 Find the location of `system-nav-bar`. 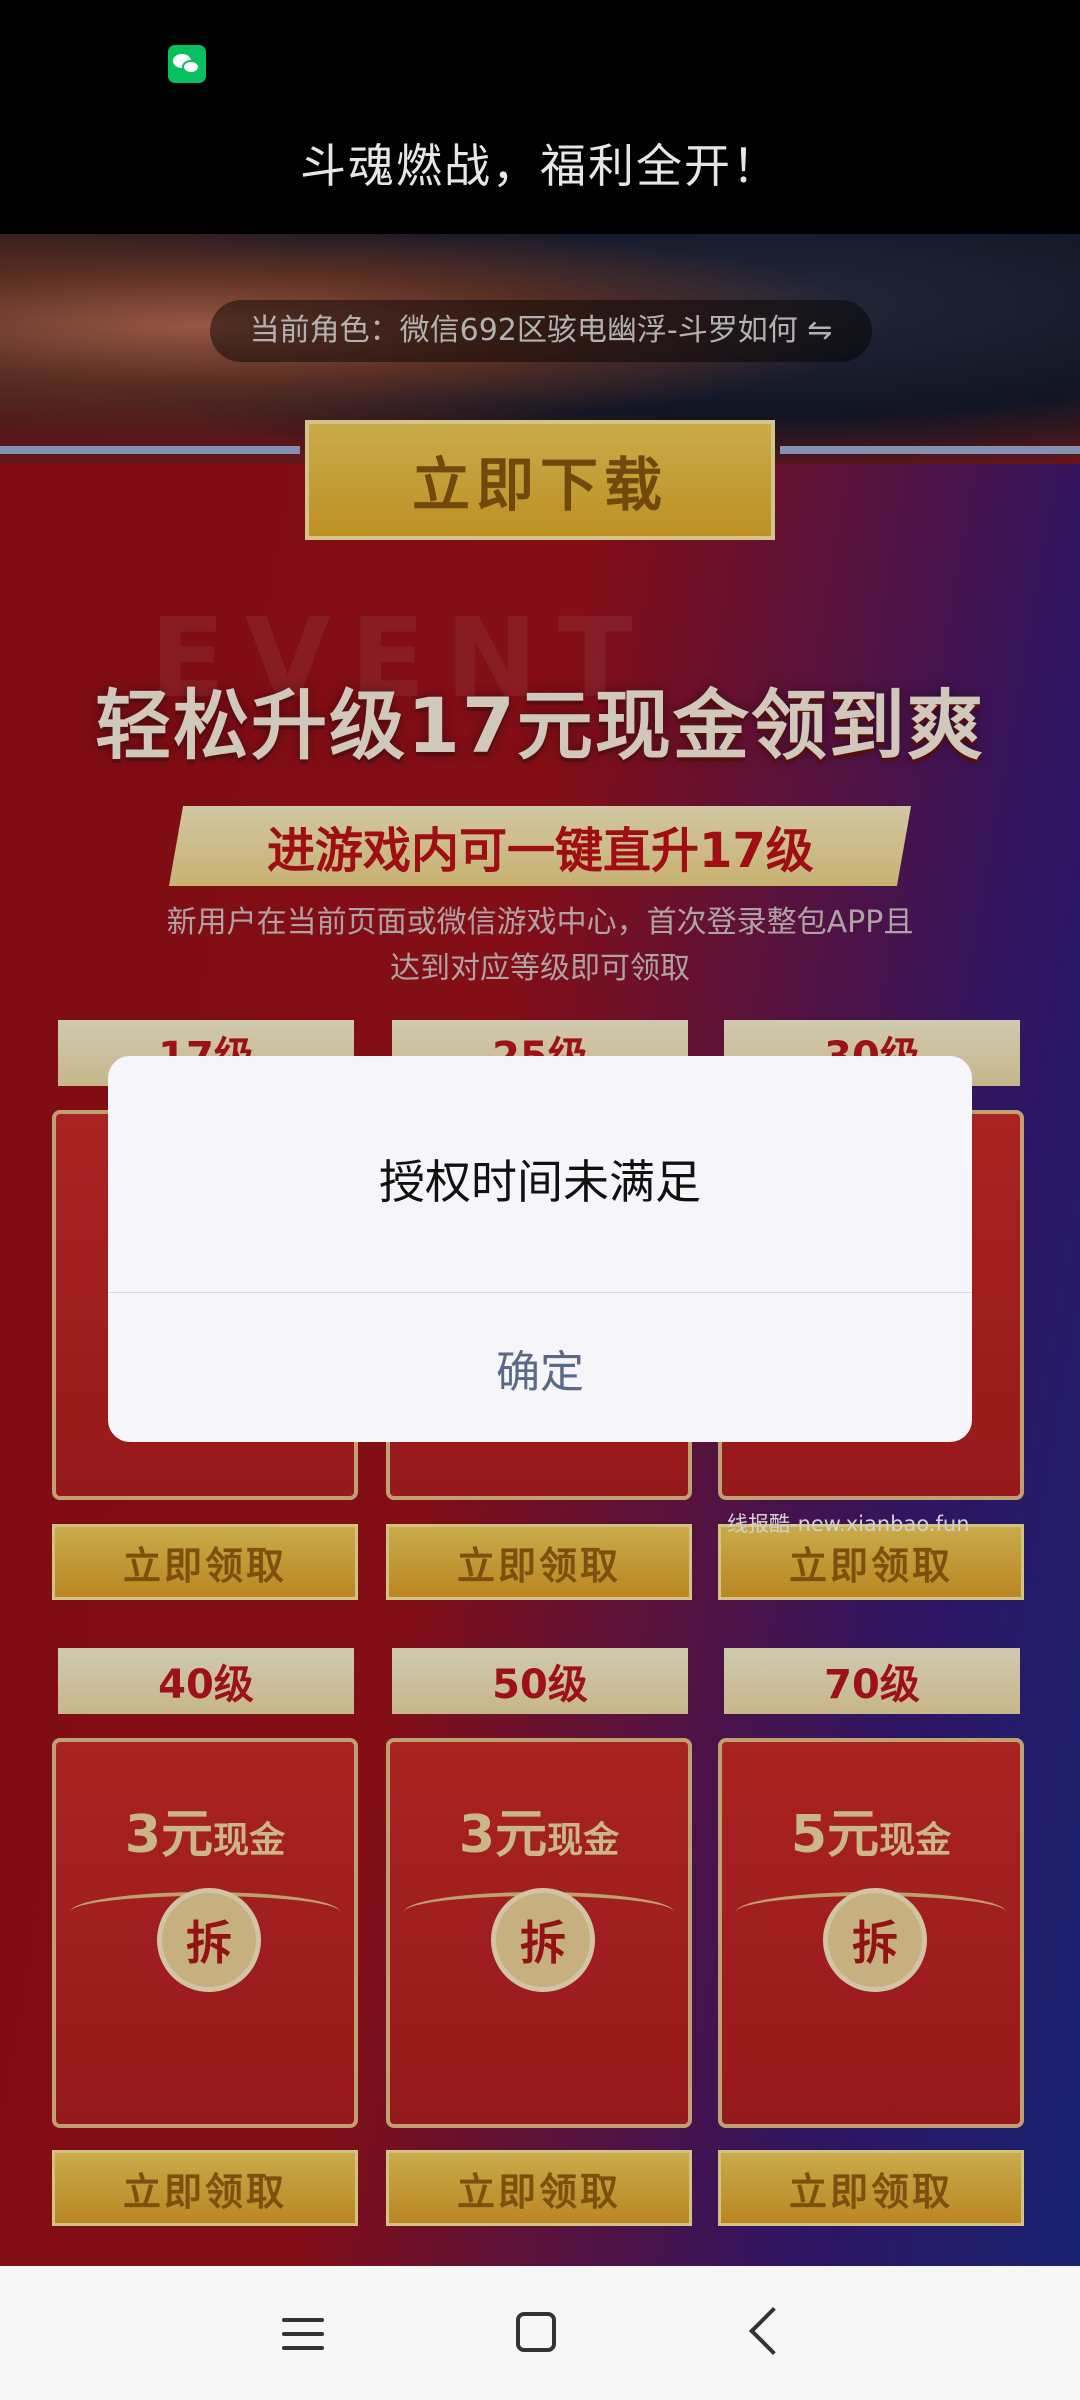

system-nav-bar is located at coordinates (540, 2333).